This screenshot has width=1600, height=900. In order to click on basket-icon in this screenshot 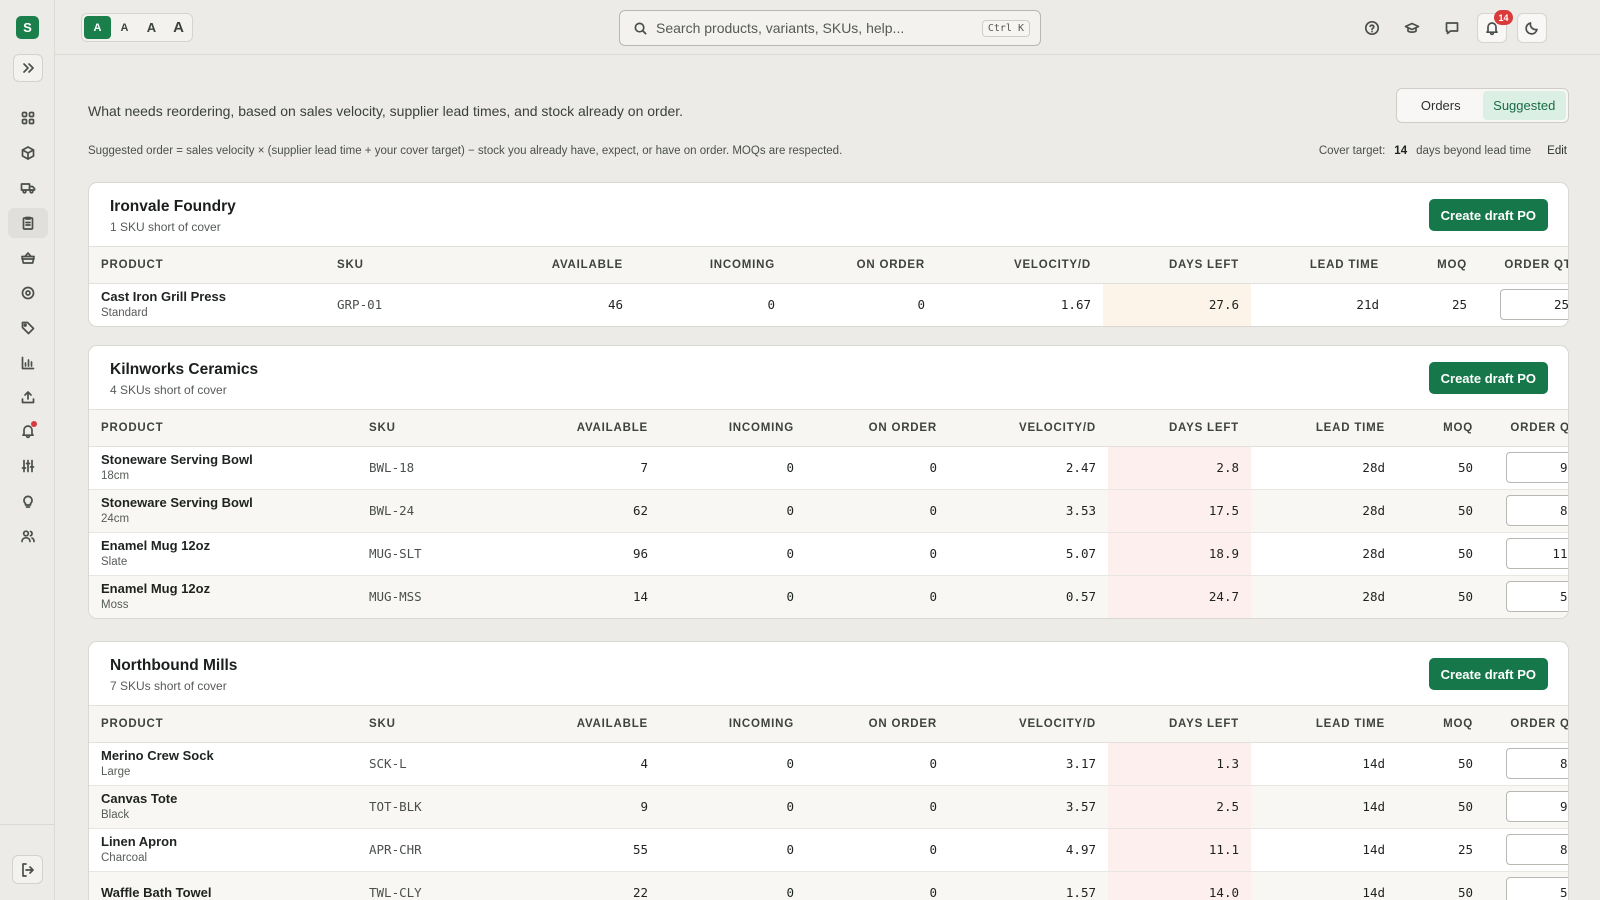, I will do `click(28, 258)`.